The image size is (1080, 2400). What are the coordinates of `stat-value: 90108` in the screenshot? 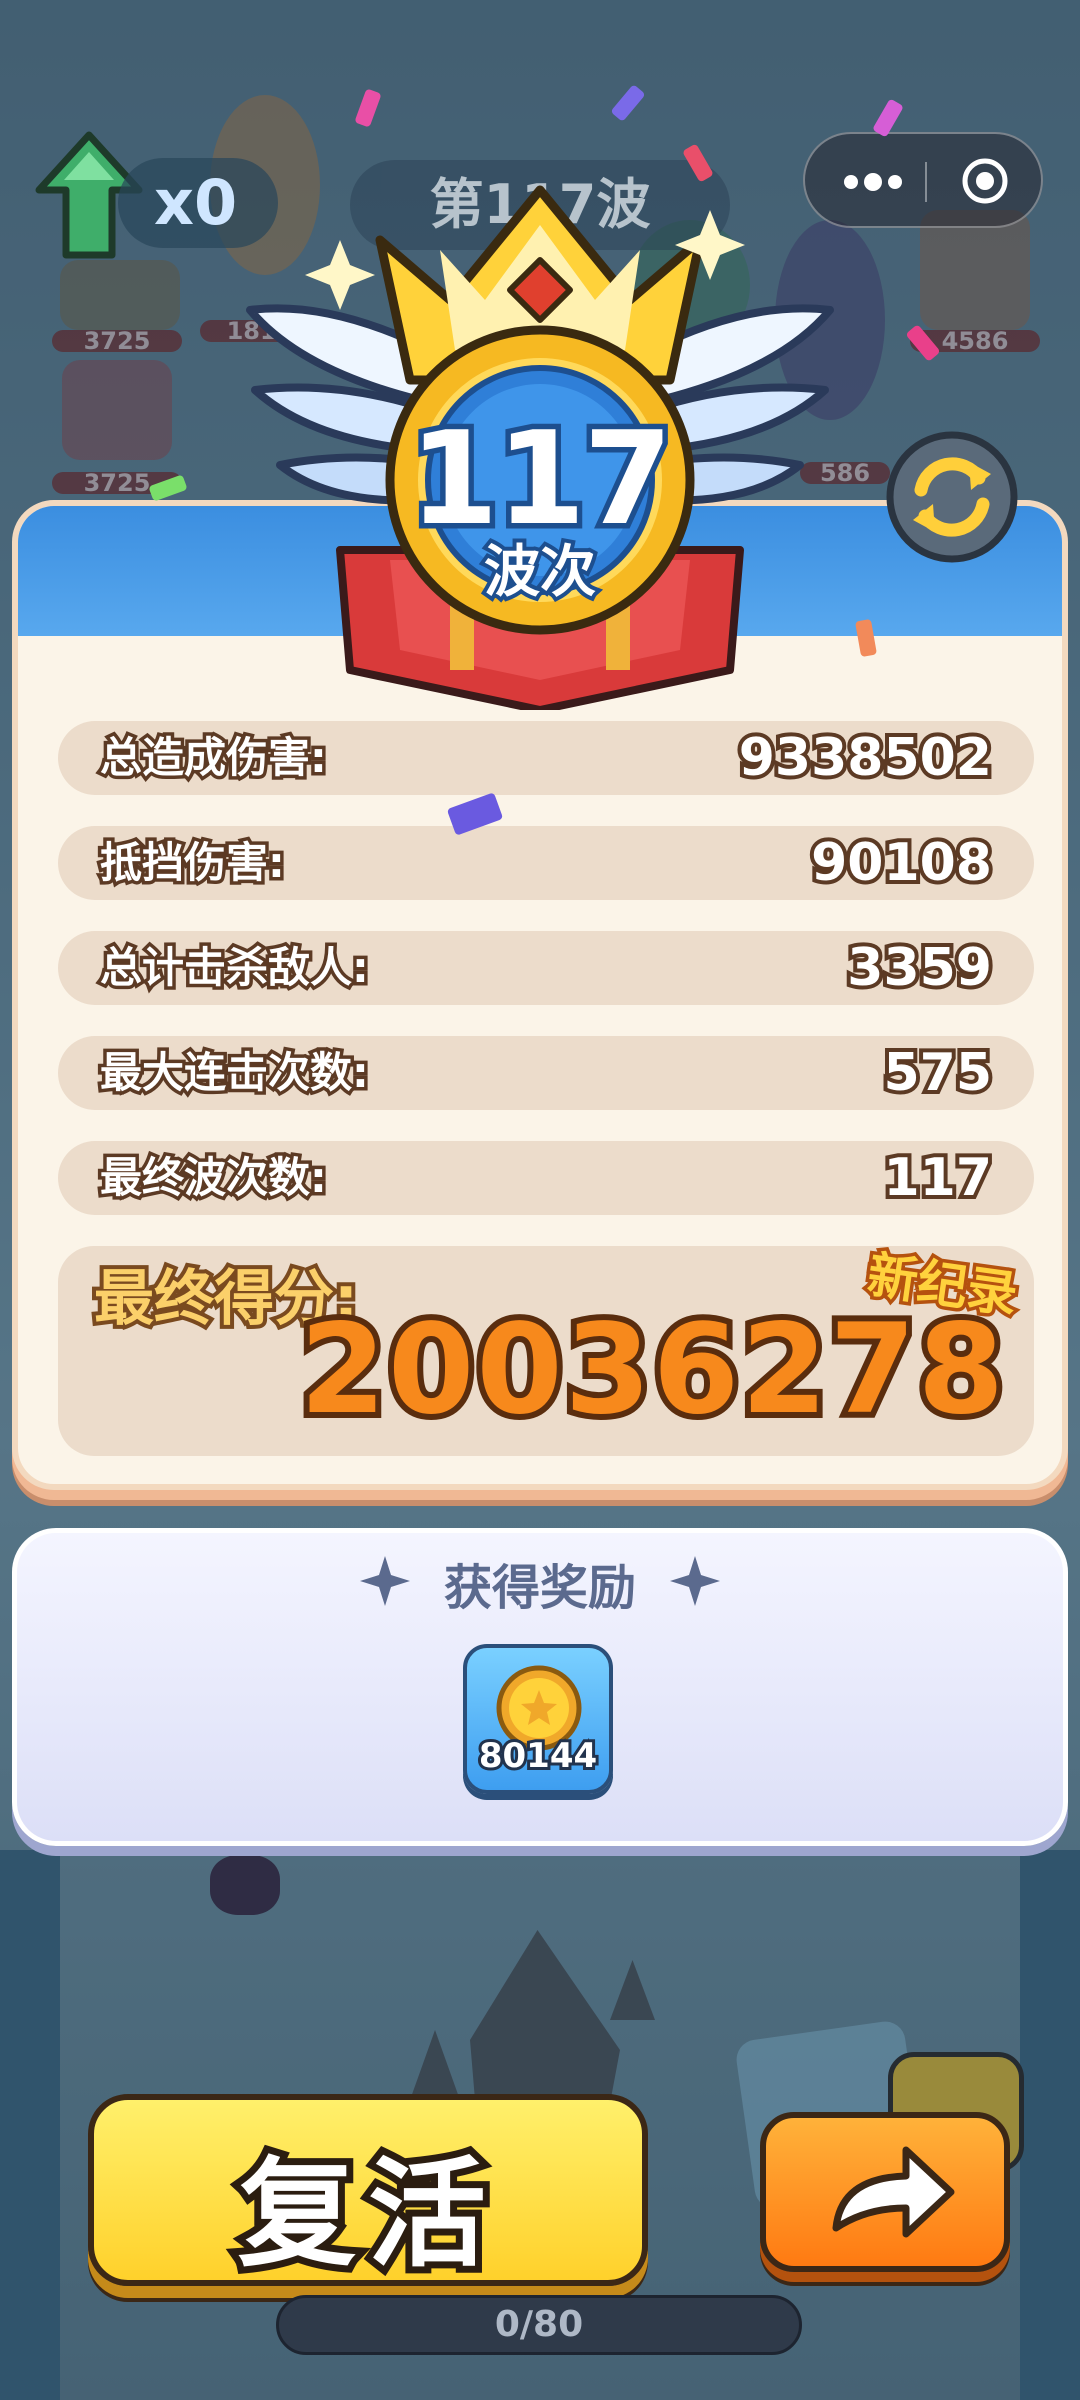 It's located at (901, 863).